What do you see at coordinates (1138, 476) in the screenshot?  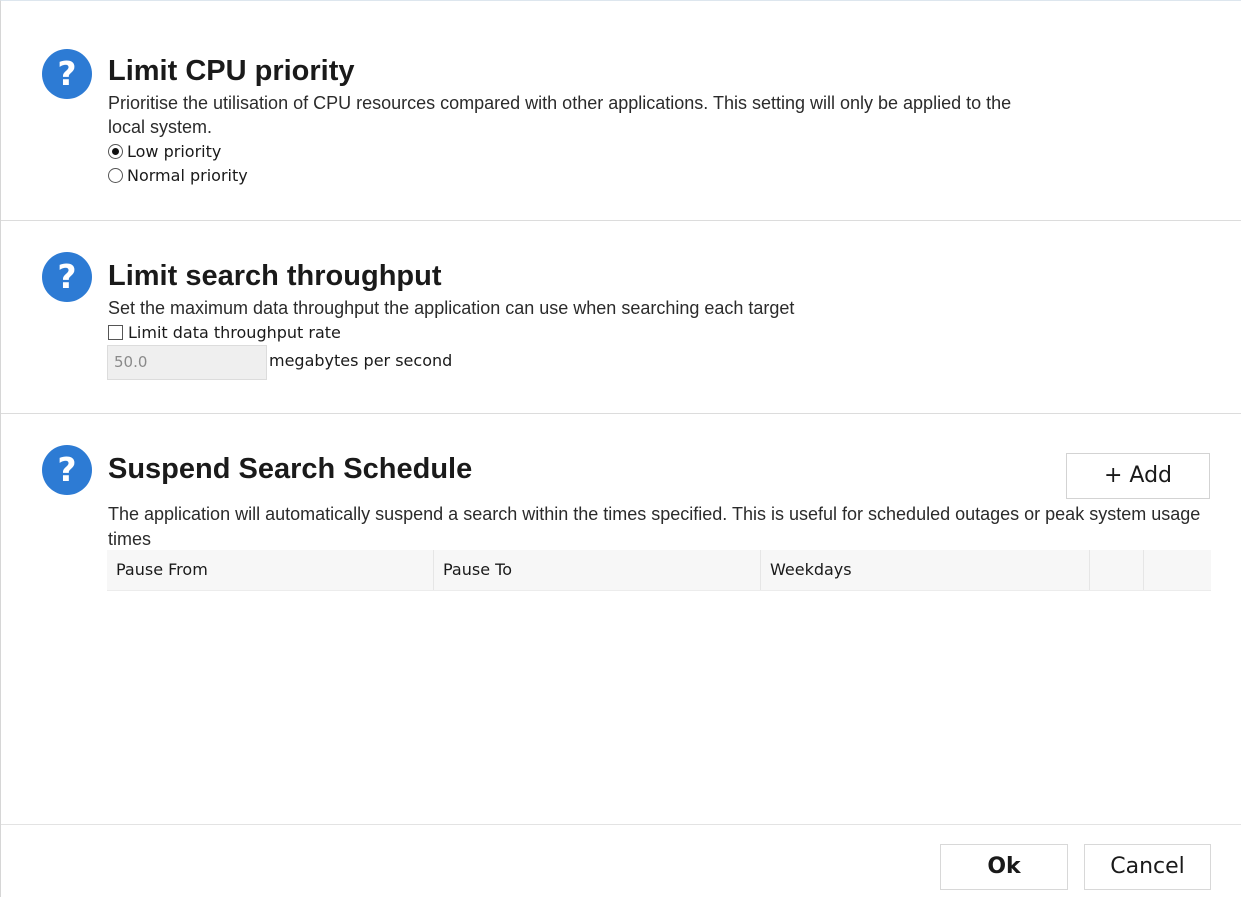 I see `add-schedule-button: + Add` at bounding box center [1138, 476].